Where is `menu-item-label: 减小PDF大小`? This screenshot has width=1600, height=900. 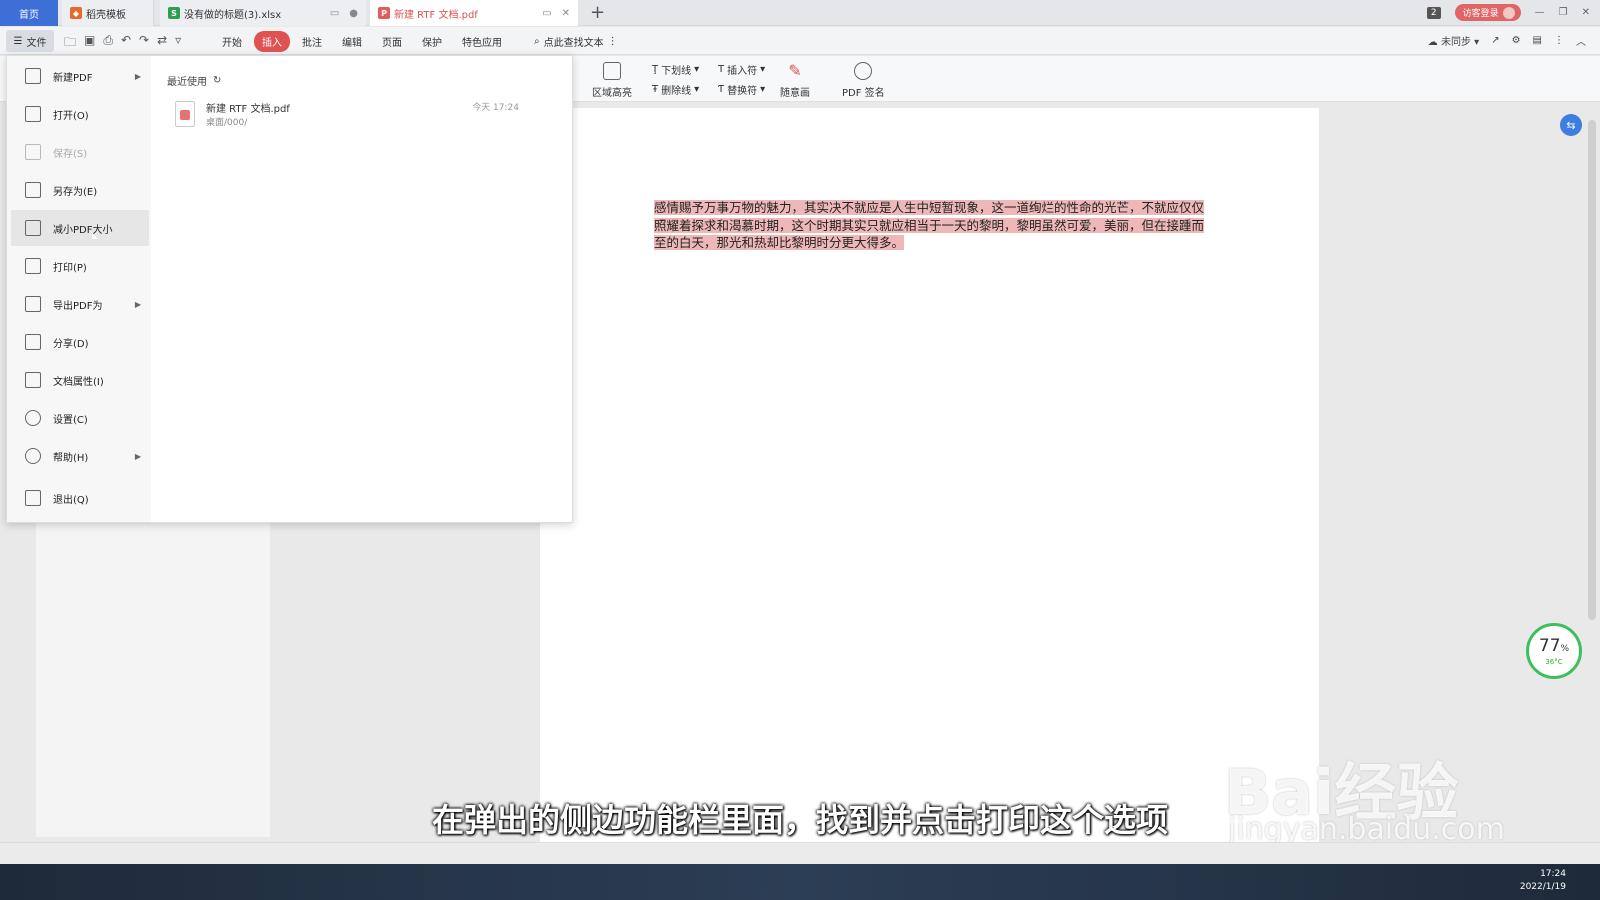 menu-item-label: 减小PDF大小 is located at coordinates (83, 230).